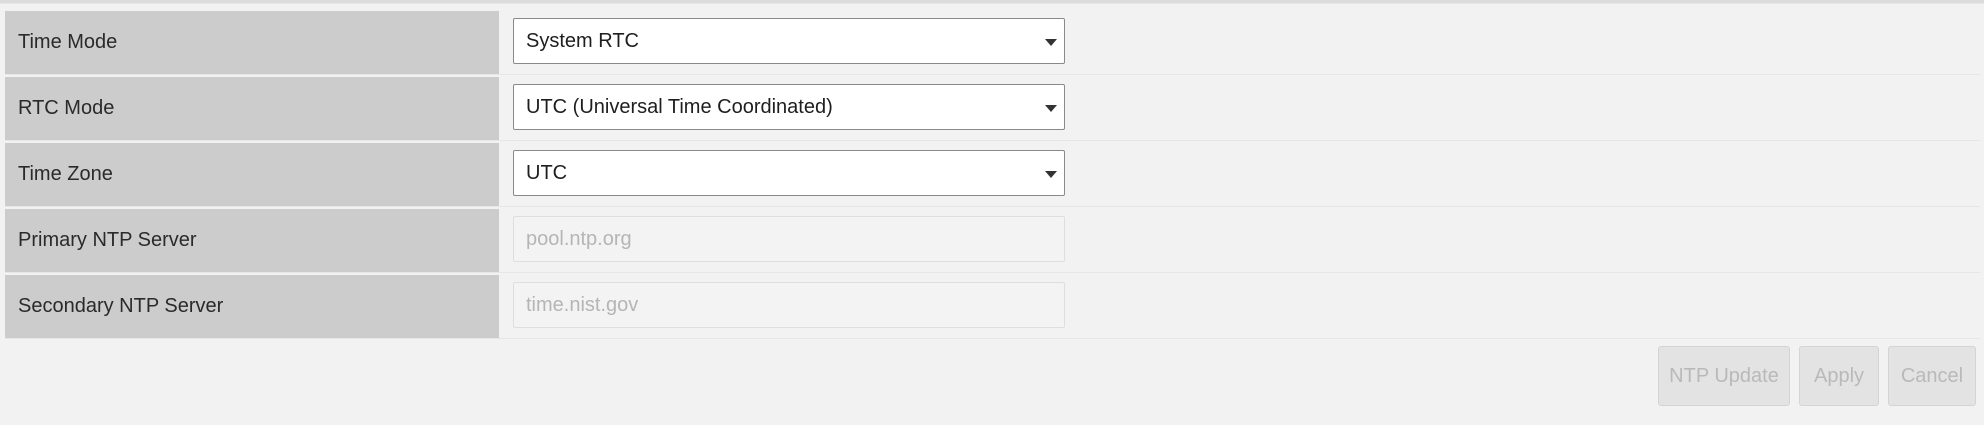 This screenshot has height=425, width=1984. What do you see at coordinates (547, 172) in the screenshot?
I see `time-zone-value: UTC` at bounding box center [547, 172].